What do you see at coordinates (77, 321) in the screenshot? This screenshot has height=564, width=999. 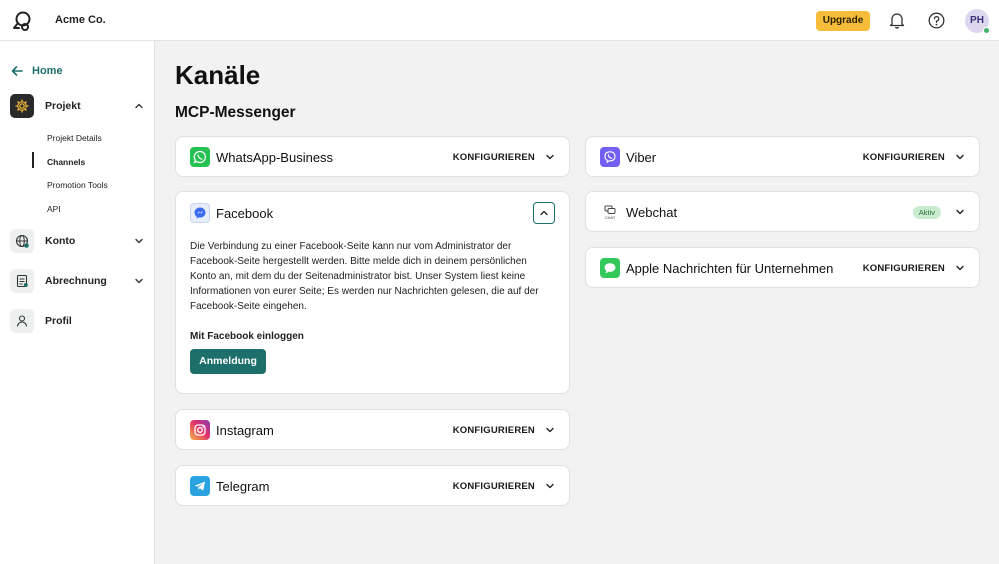 I see `sidebar-item-profil: Profil` at bounding box center [77, 321].